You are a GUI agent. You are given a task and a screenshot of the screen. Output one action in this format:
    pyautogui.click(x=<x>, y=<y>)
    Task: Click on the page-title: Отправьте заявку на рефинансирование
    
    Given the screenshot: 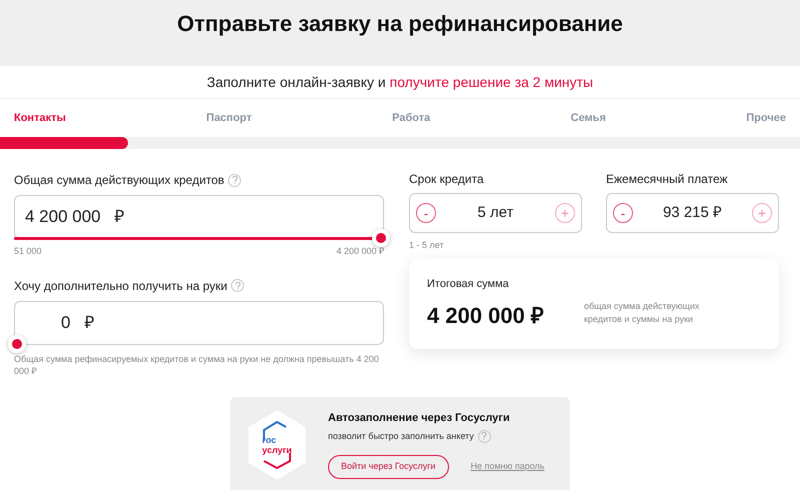 What is the action you would take?
    pyautogui.click(x=400, y=24)
    